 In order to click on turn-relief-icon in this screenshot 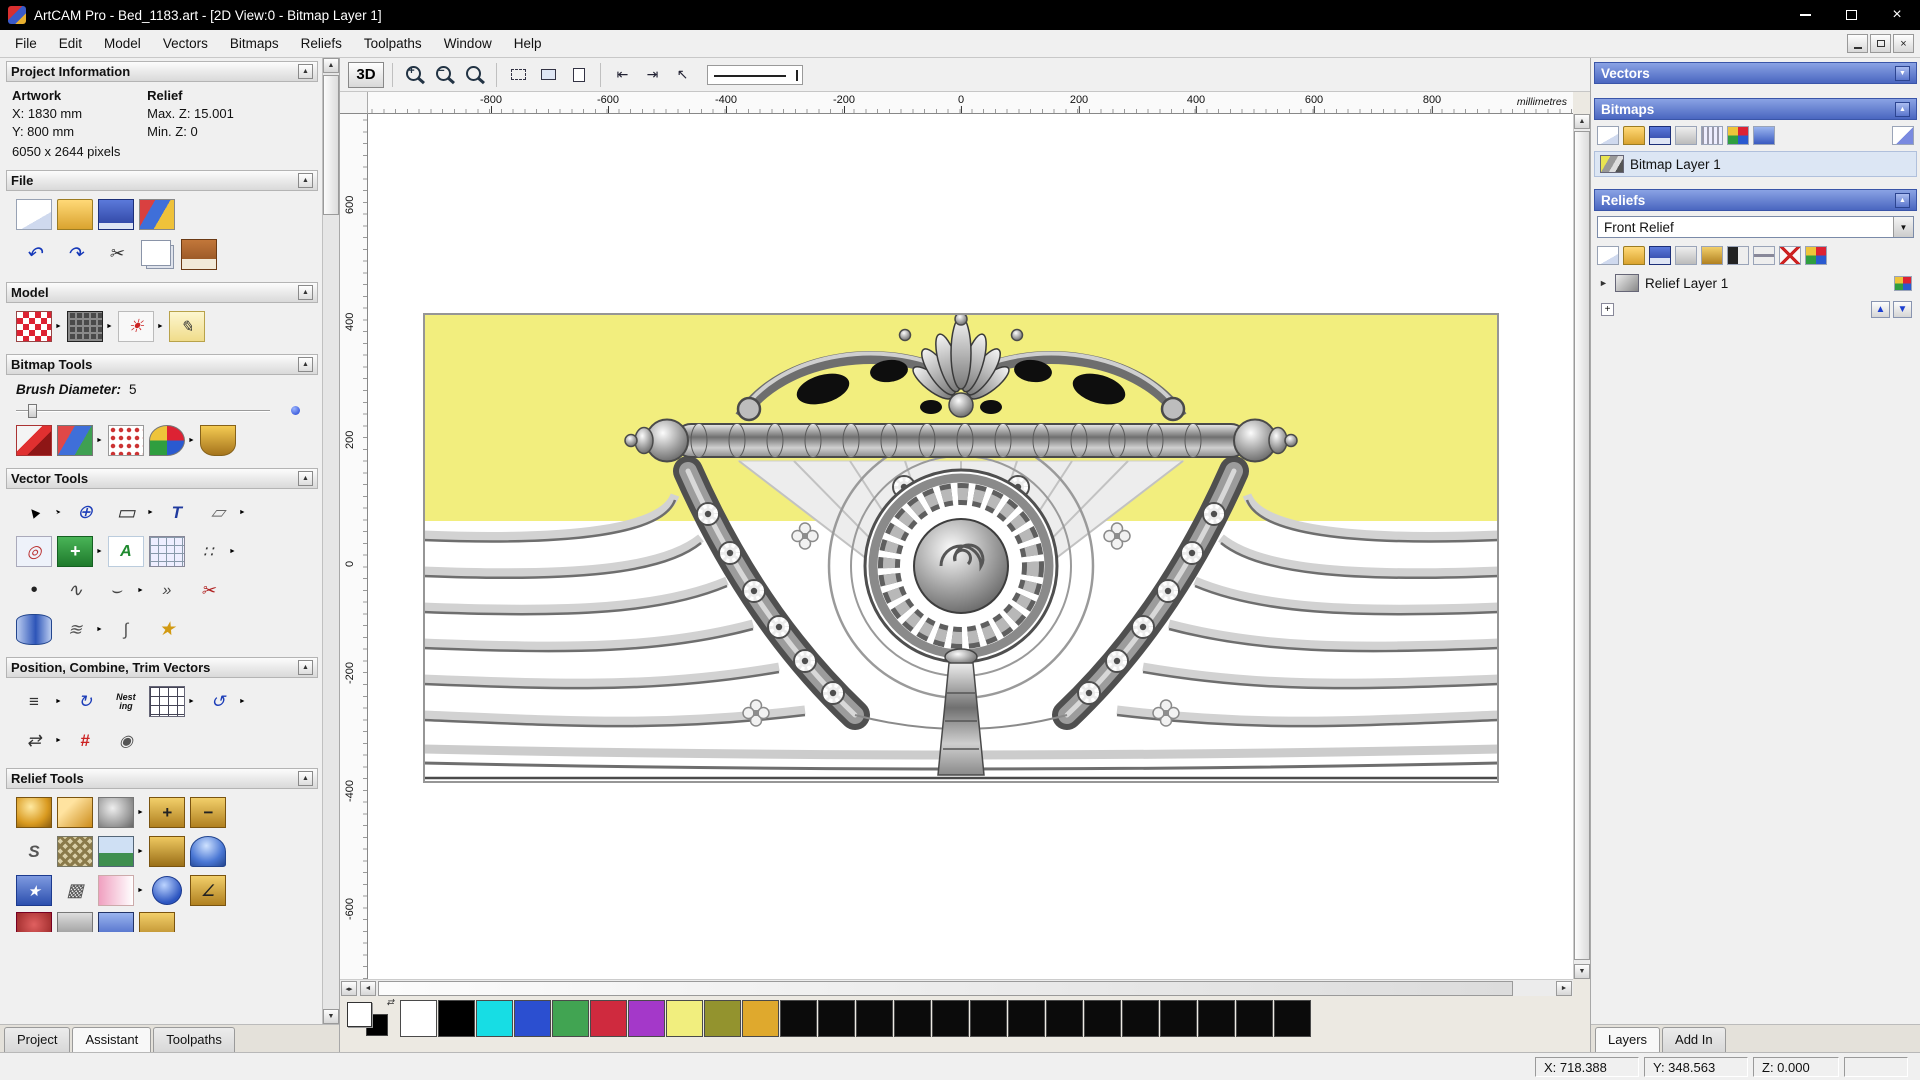, I will do `click(166, 890)`.